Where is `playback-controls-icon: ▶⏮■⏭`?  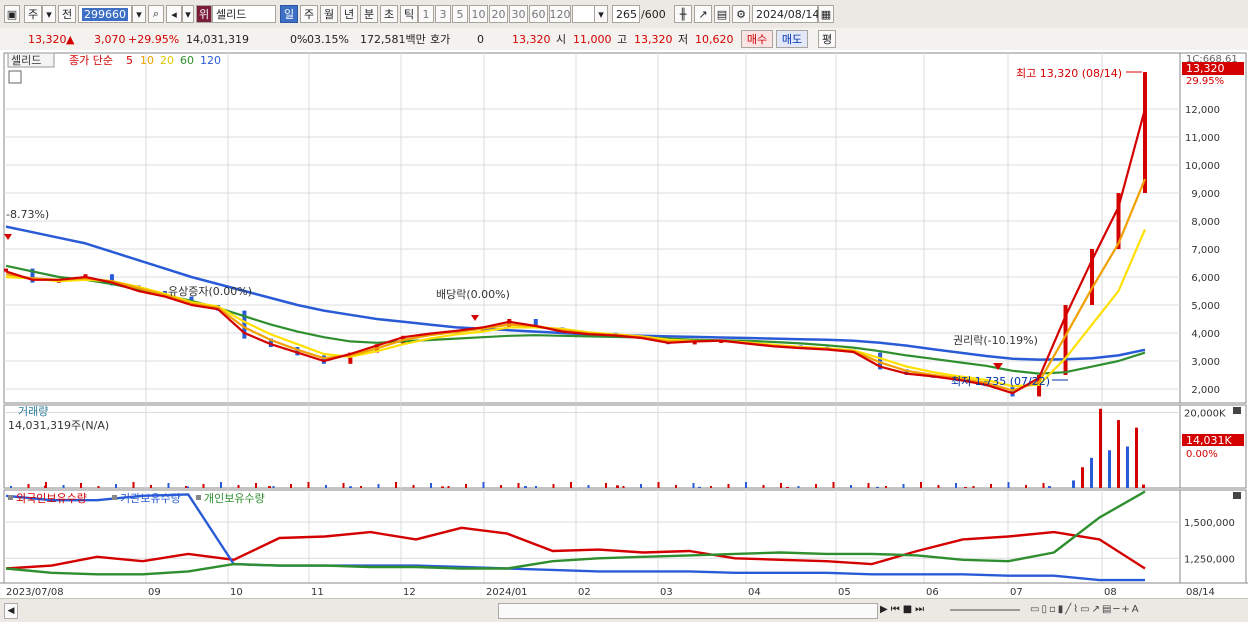 playback-controls-icon: ▶⏮■⏭ is located at coordinates (910, 610).